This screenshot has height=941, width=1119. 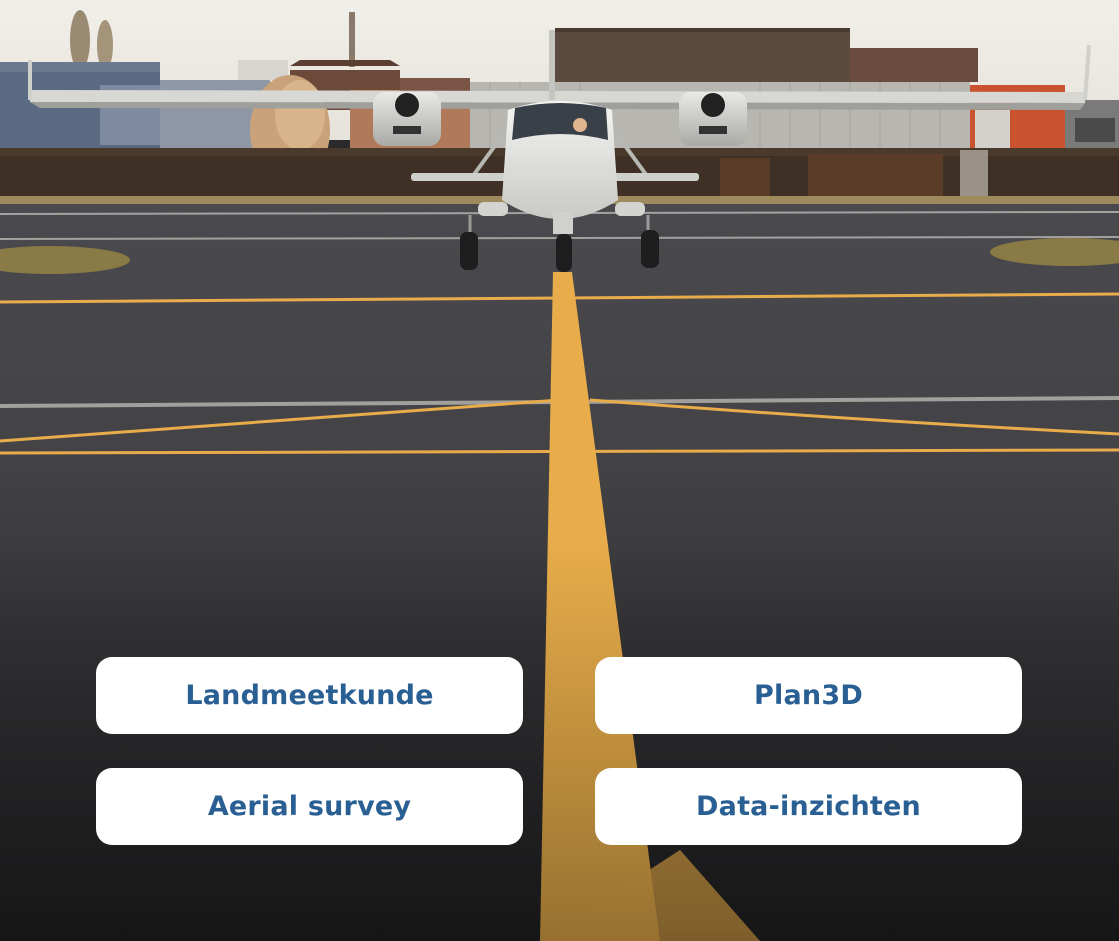 I want to click on service-button-landmeetkunde: Landmeetkunde, so click(x=309, y=695).